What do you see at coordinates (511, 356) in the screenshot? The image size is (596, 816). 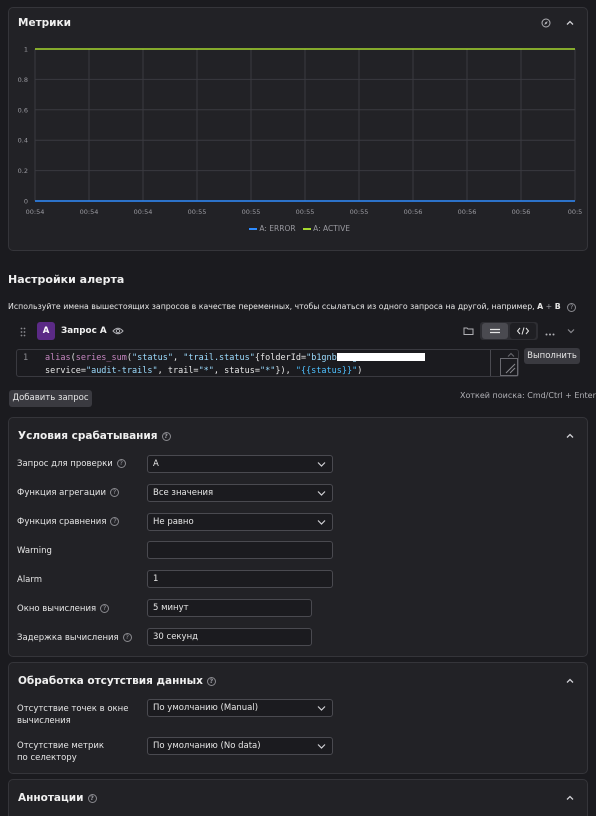 I see `editor-scroll-up-icon` at bounding box center [511, 356].